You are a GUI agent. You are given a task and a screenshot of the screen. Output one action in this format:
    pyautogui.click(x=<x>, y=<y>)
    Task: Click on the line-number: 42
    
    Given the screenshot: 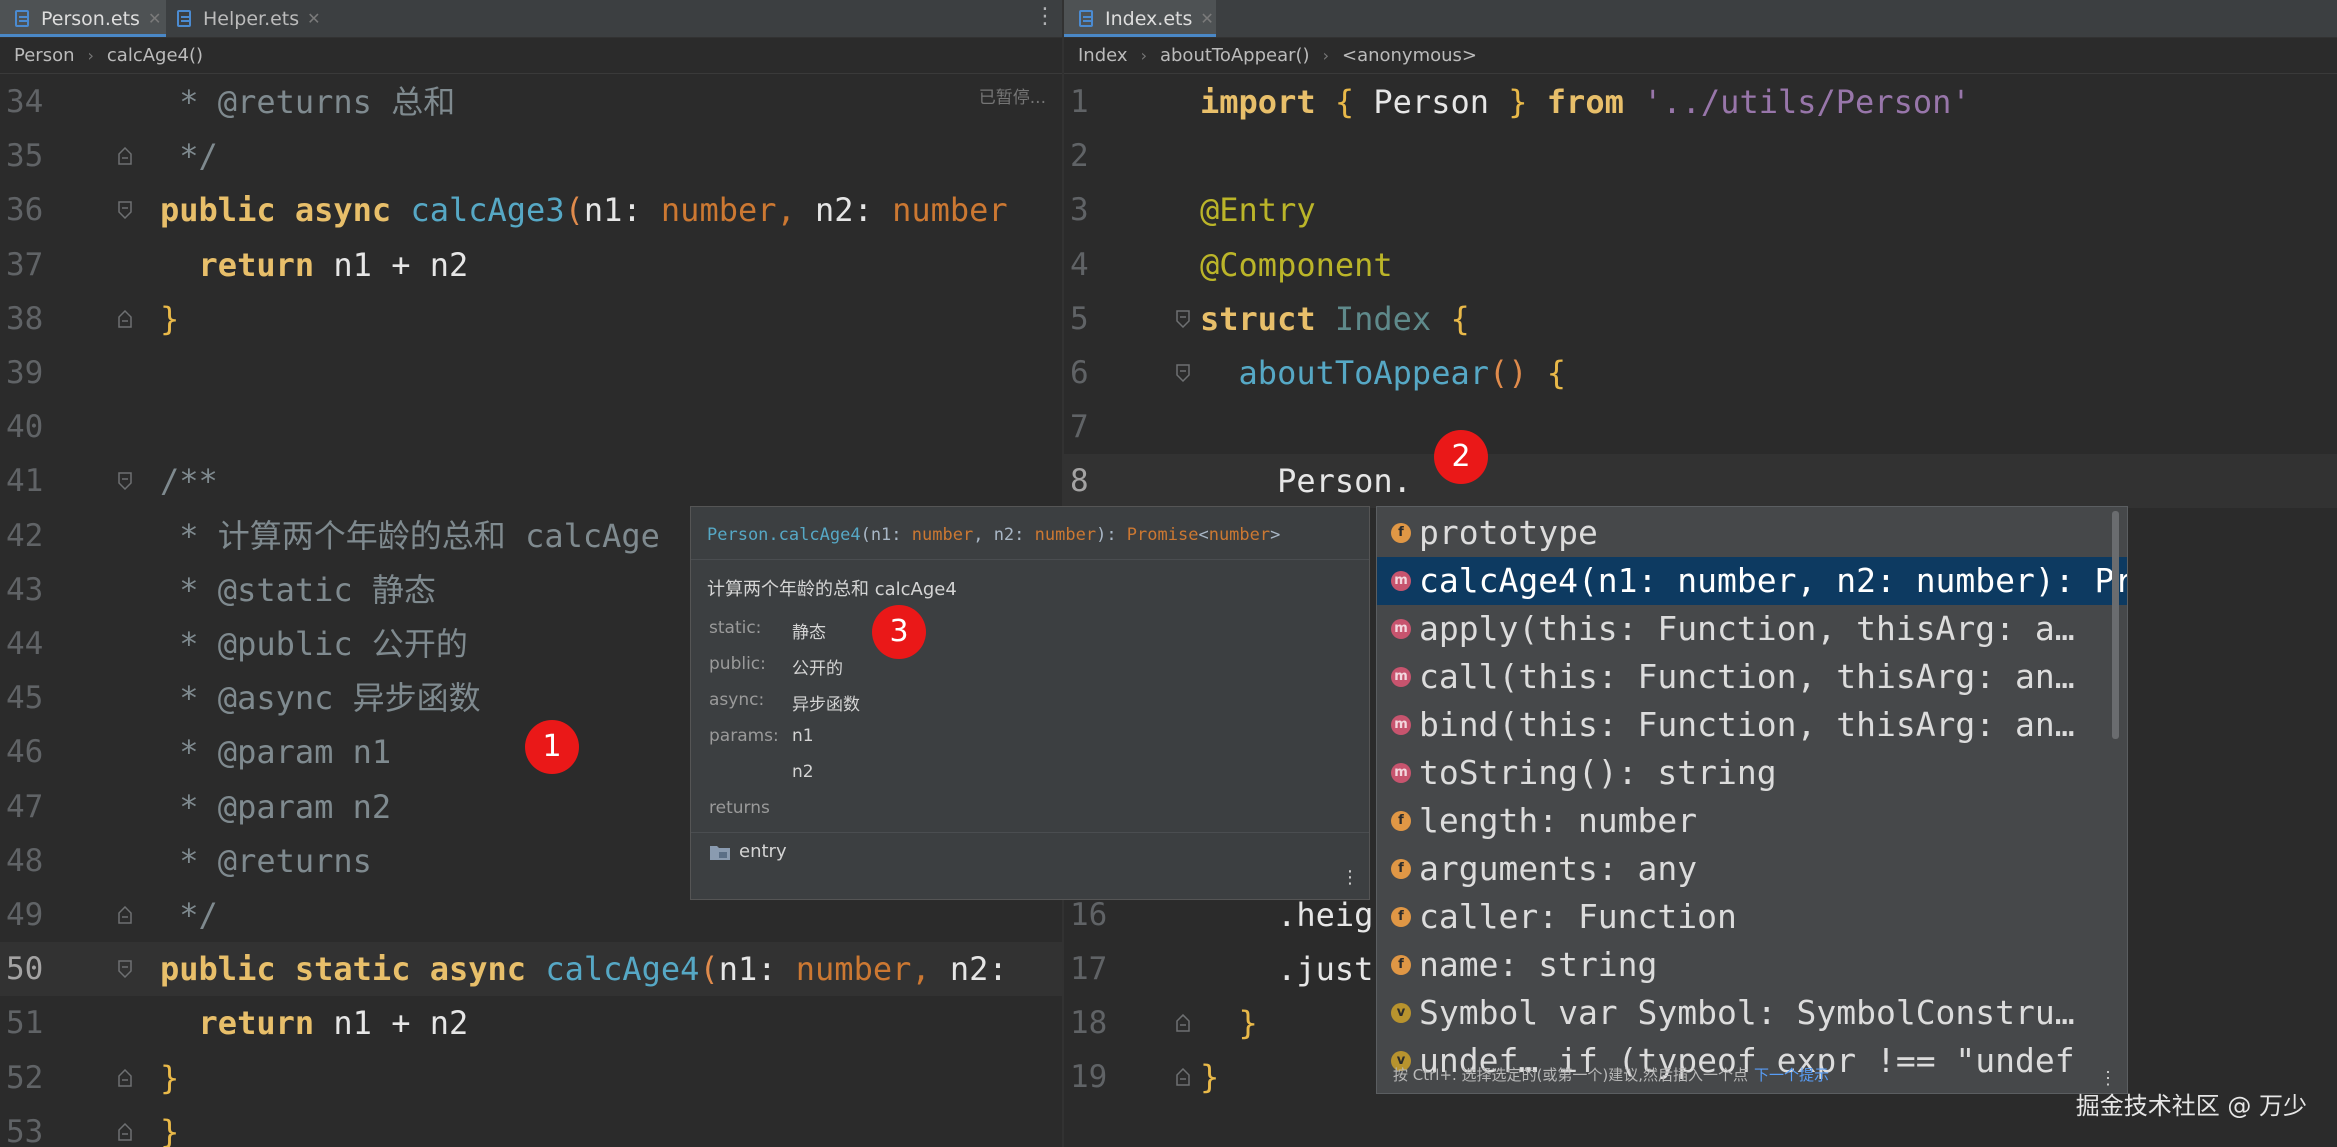 What is the action you would take?
    pyautogui.click(x=36, y=536)
    